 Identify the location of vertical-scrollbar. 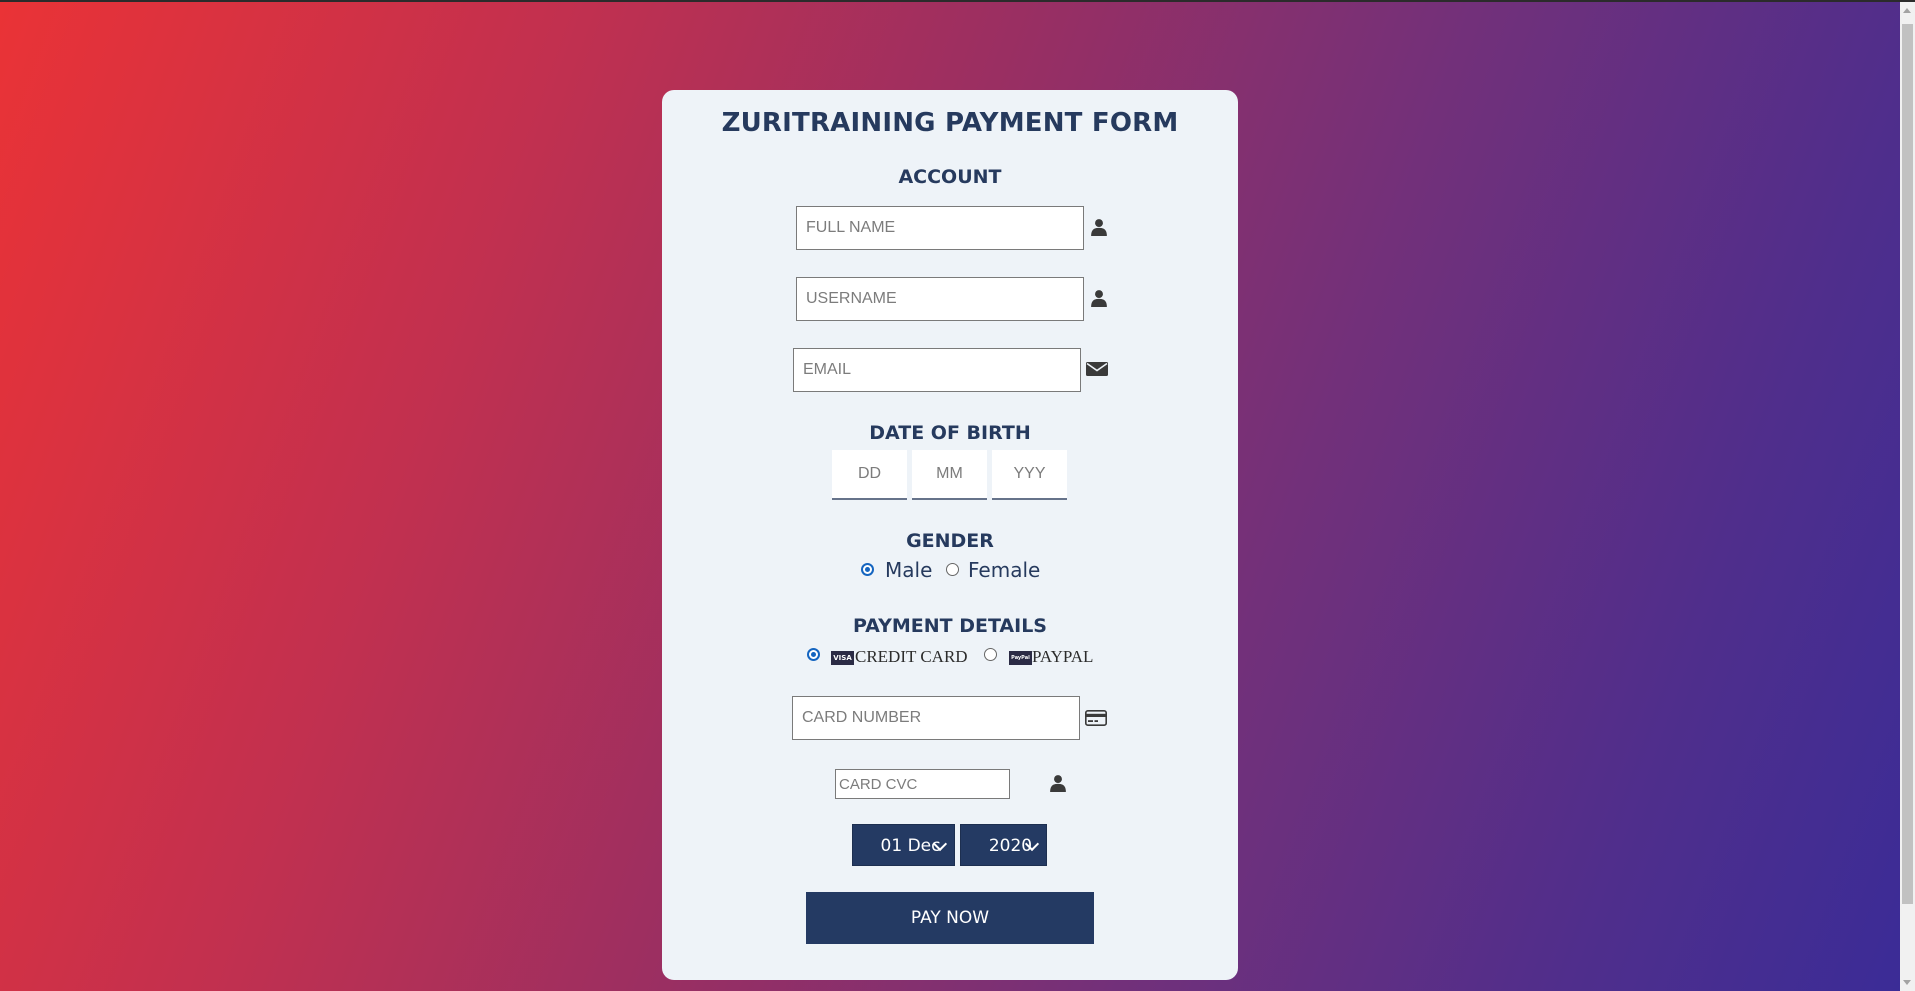
(1907, 496).